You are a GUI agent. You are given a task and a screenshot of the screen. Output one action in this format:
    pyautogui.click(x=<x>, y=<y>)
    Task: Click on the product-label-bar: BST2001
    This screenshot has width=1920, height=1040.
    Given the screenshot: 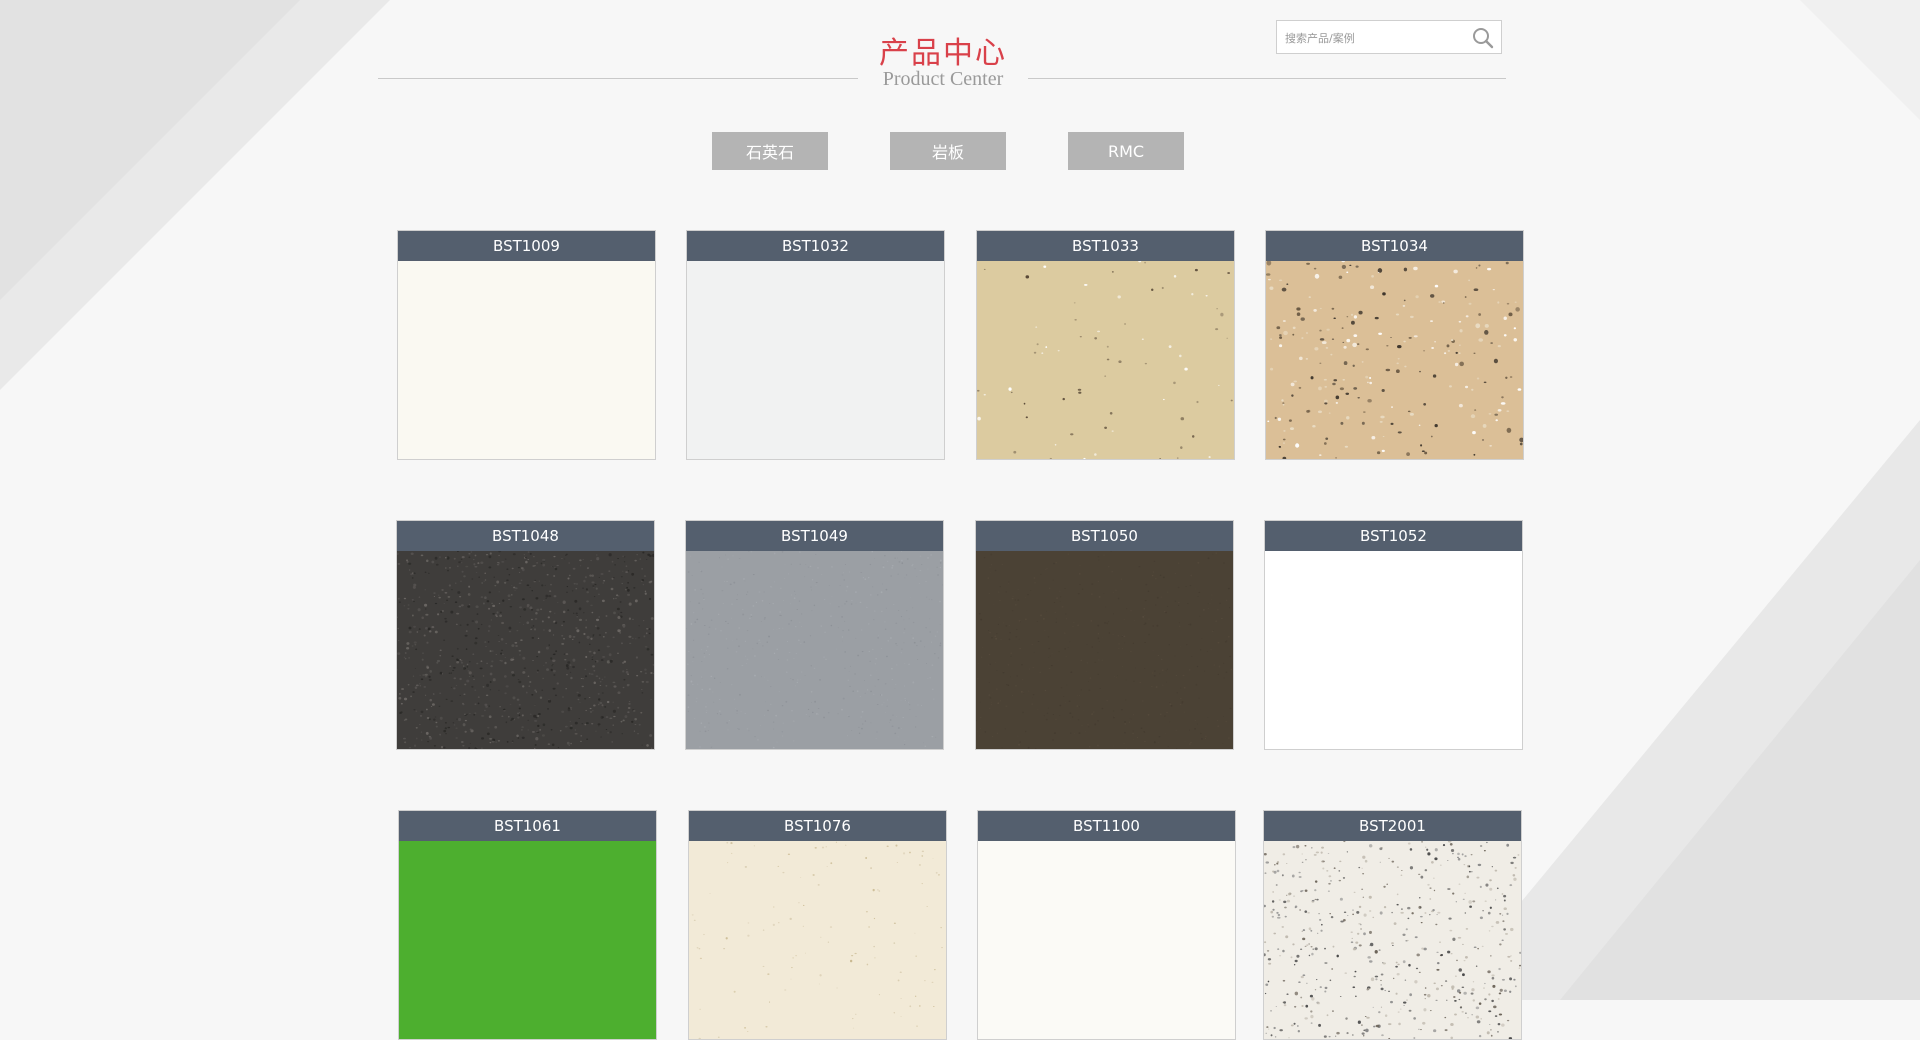 What is the action you would take?
    pyautogui.click(x=1392, y=826)
    